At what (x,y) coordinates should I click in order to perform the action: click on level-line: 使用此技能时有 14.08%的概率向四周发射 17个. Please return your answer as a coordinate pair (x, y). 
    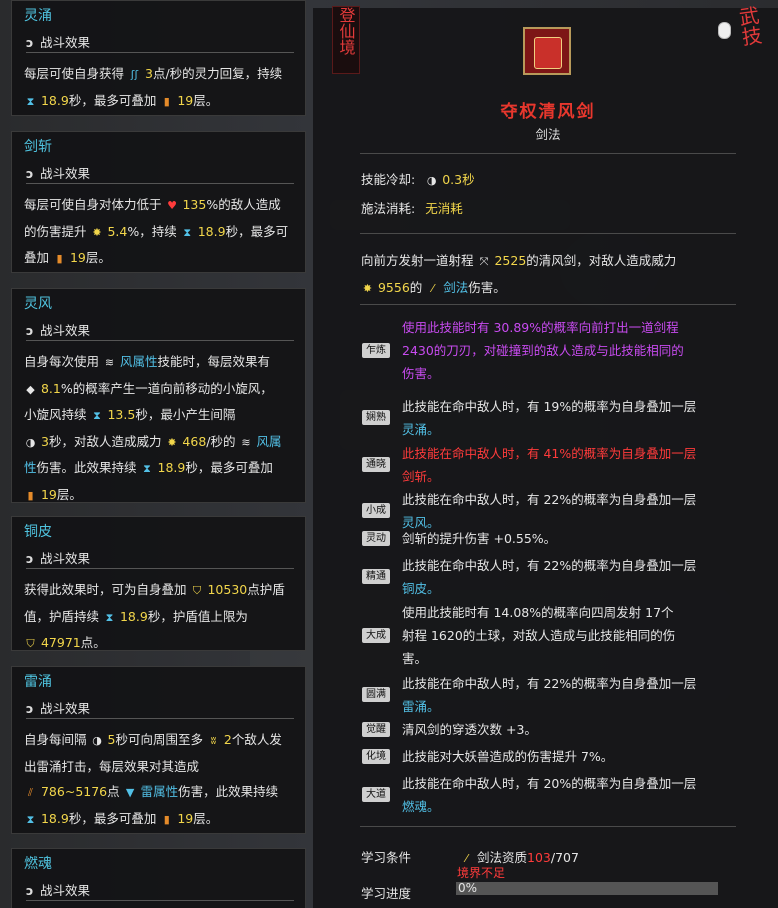
    Looking at the image, I should click on (538, 612).